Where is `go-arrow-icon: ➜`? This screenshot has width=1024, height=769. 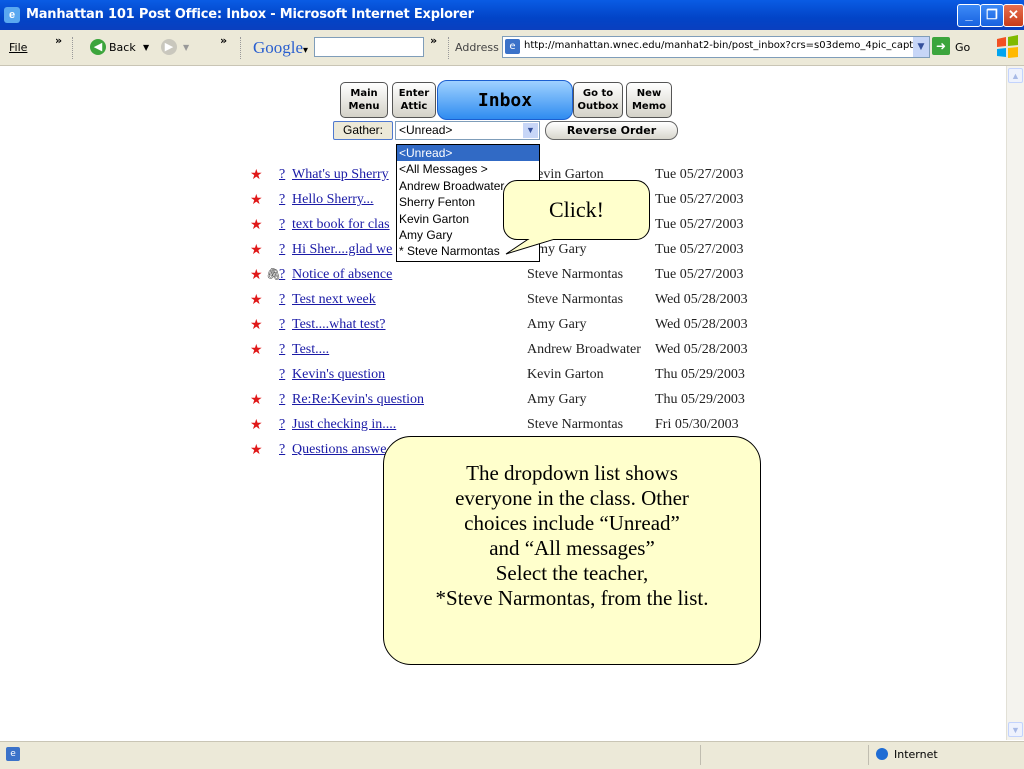
go-arrow-icon: ➜ is located at coordinates (941, 46).